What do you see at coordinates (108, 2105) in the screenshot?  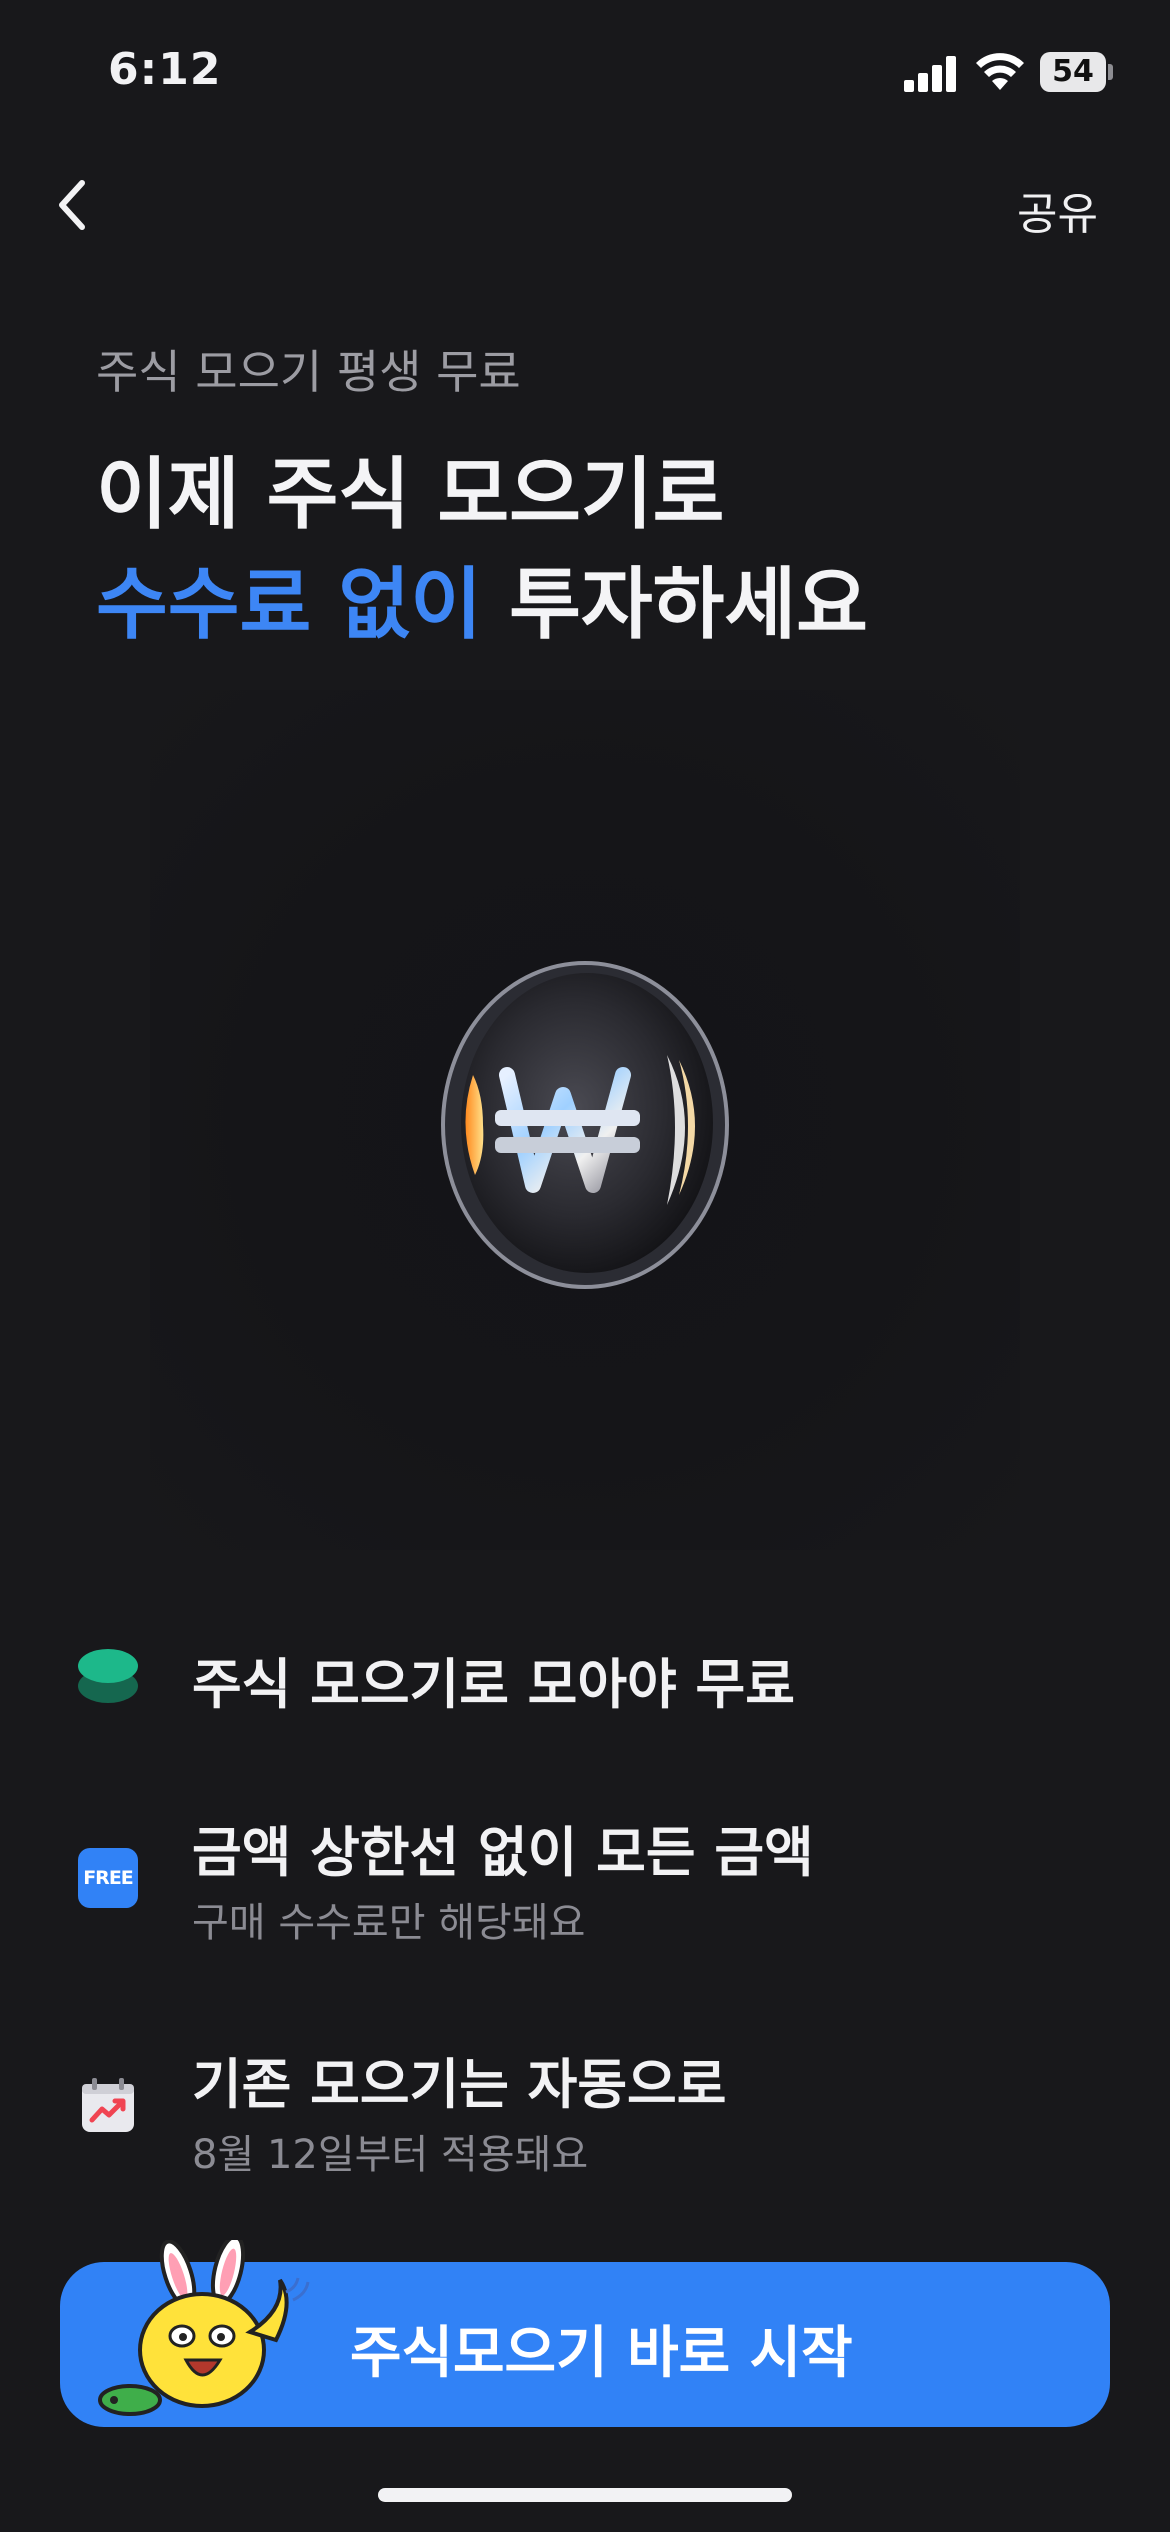 I see `calendar-chart-icon` at bounding box center [108, 2105].